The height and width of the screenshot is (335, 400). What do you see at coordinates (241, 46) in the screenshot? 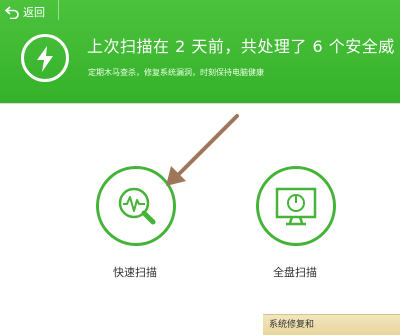
I see `scan-status-headline: 上次扫描在 2 天前，共处理了 6 个安全威` at bounding box center [241, 46].